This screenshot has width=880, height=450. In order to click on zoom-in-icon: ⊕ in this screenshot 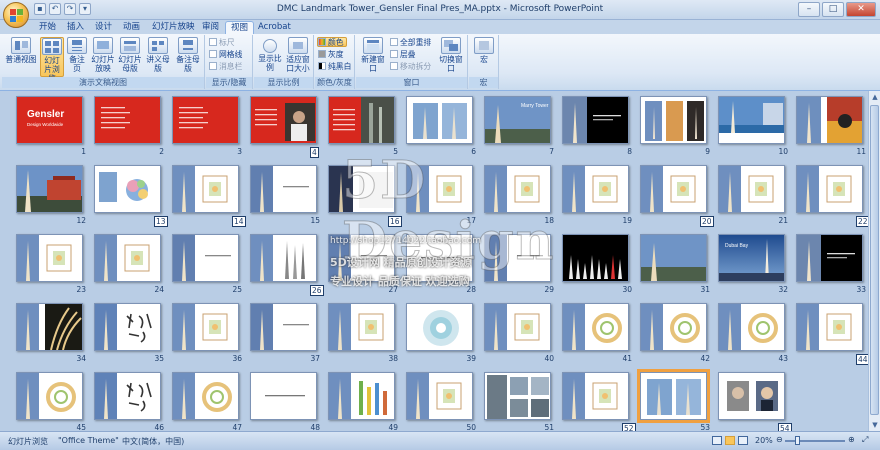, I will do `click(851, 439)`.